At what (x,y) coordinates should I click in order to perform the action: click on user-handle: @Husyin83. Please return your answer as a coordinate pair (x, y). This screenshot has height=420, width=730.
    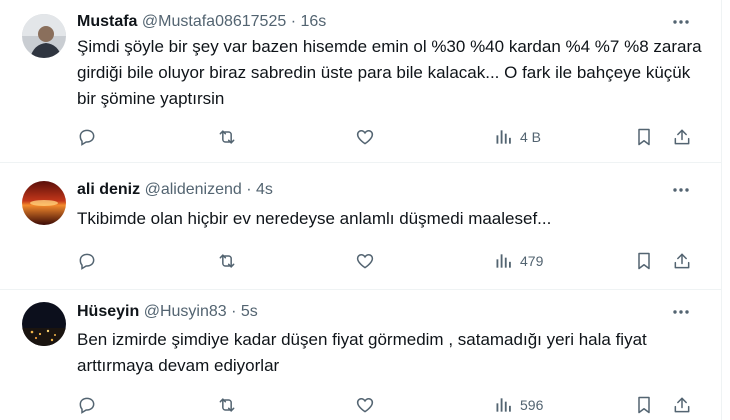
    Looking at the image, I should click on (185, 311).